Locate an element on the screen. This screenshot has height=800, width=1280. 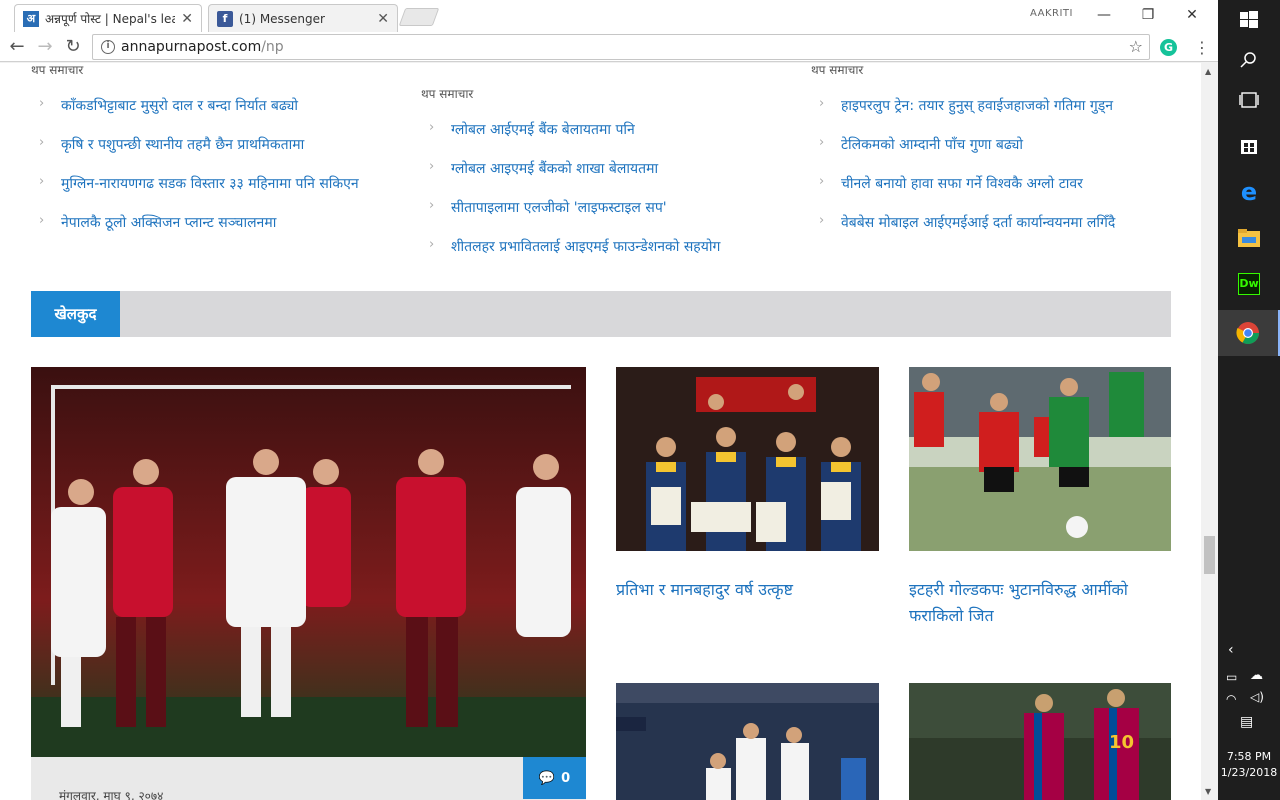
task-view-icon is located at coordinates (1249, 100).